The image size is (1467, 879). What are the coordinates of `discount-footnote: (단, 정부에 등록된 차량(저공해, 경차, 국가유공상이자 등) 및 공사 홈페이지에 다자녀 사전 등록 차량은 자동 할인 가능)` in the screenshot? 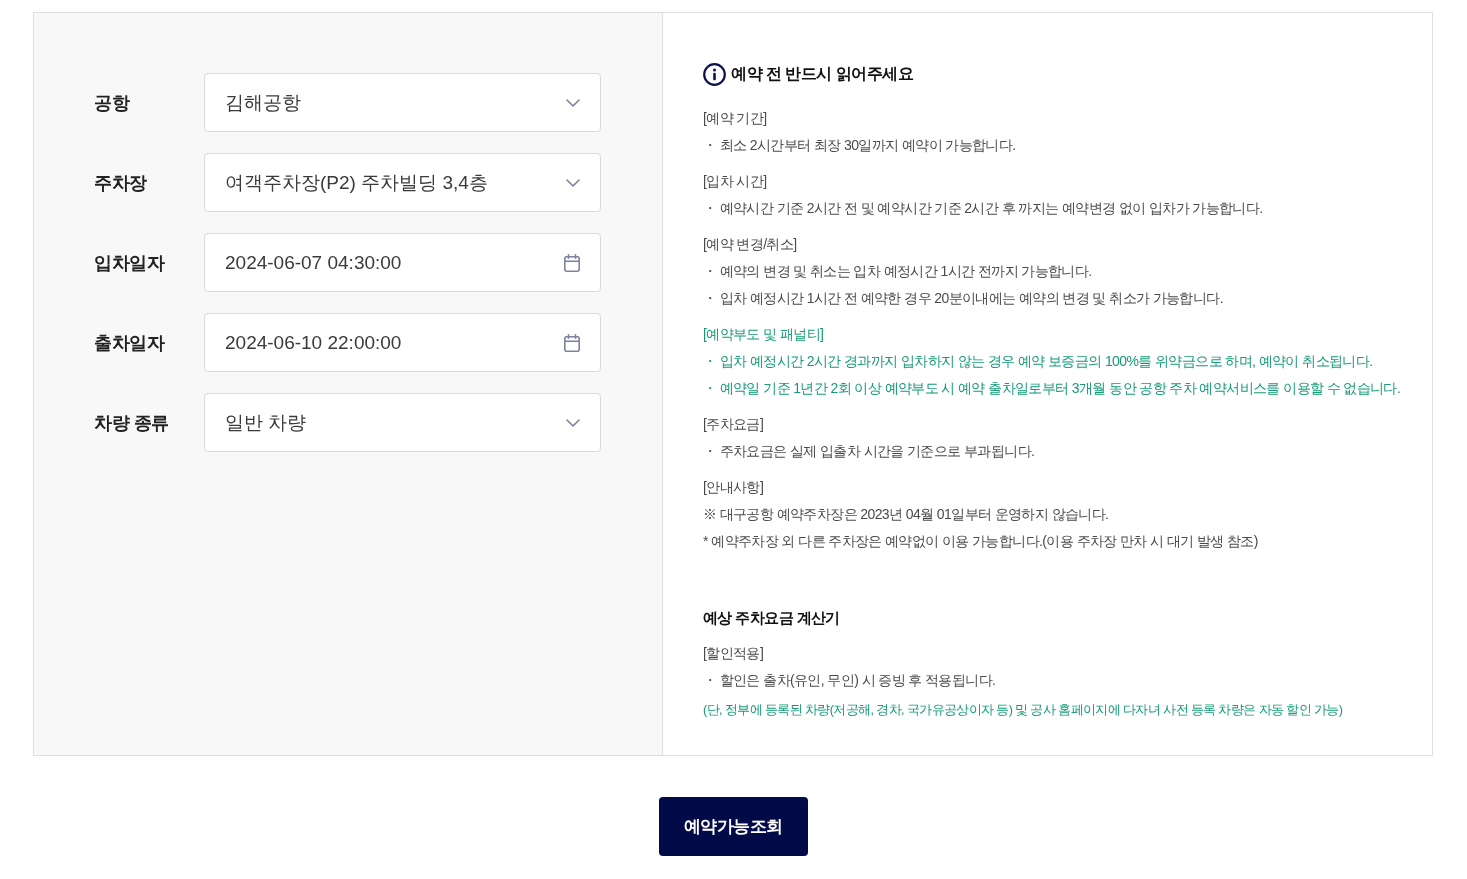 It's located at (1023, 710).